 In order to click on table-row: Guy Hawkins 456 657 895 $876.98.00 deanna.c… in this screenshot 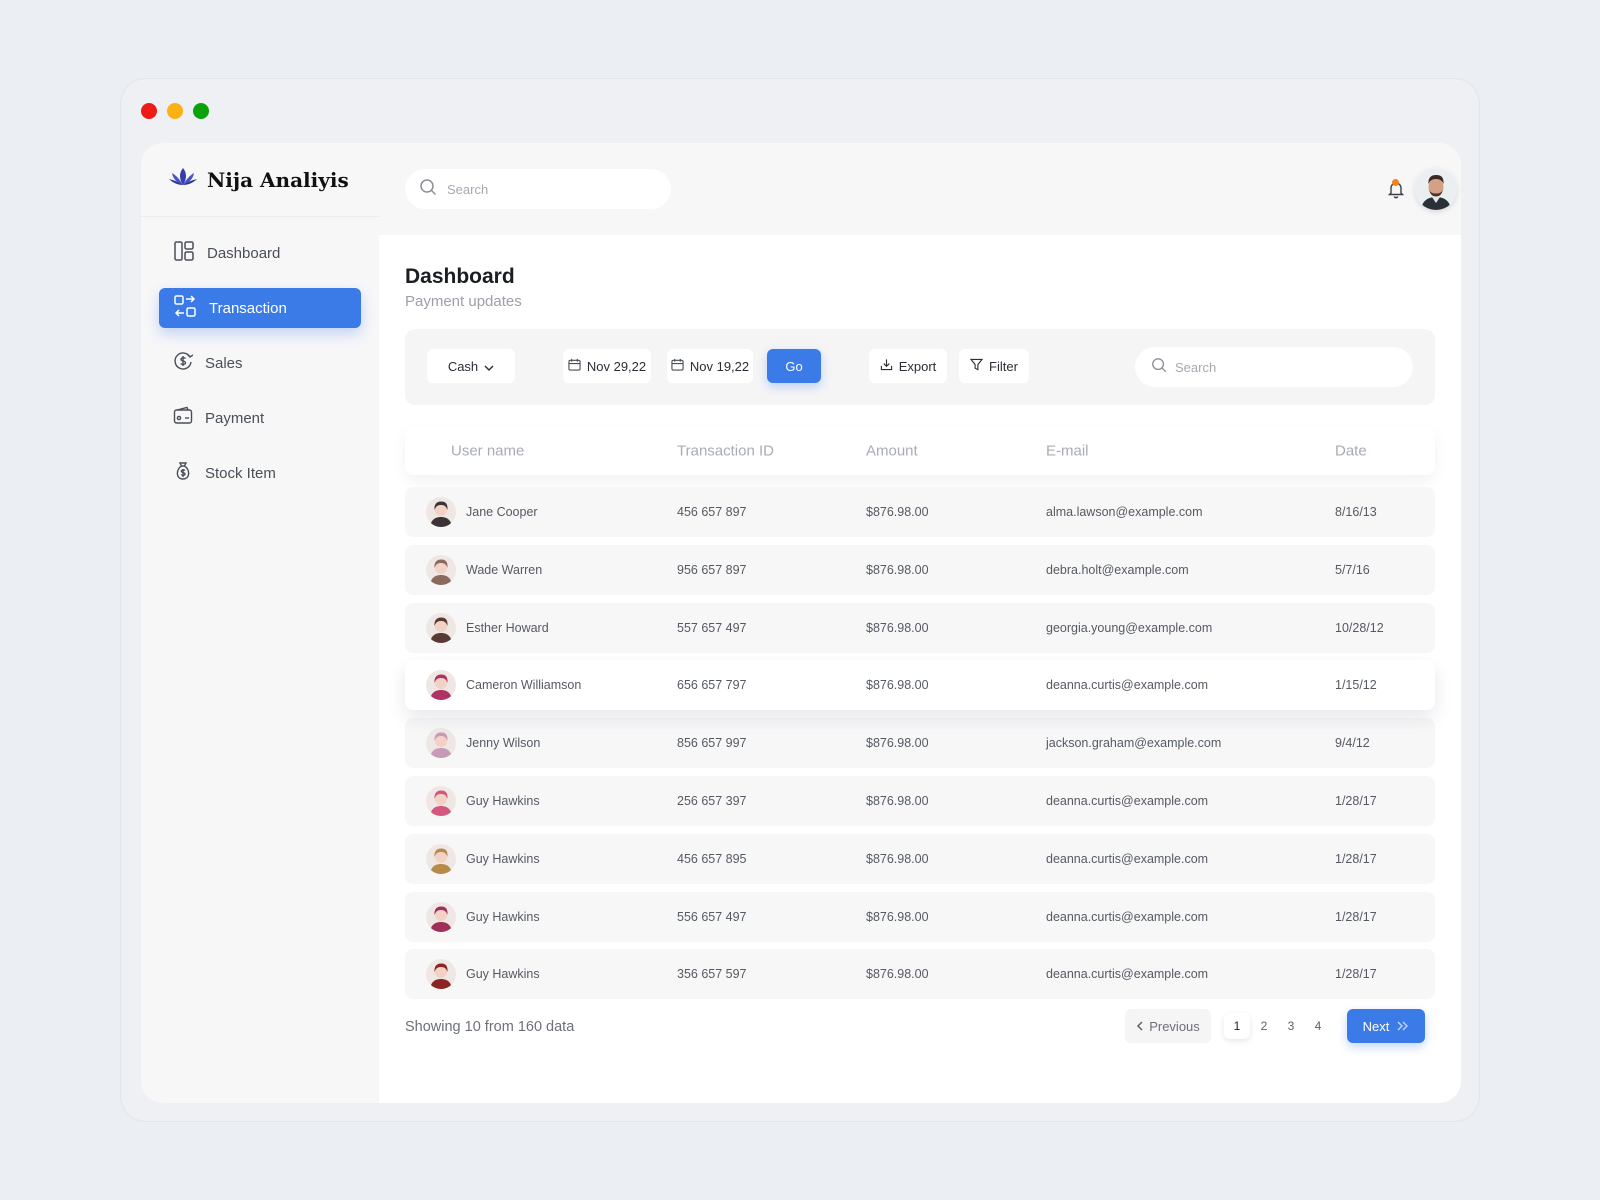, I will do `click(920, 858)`.